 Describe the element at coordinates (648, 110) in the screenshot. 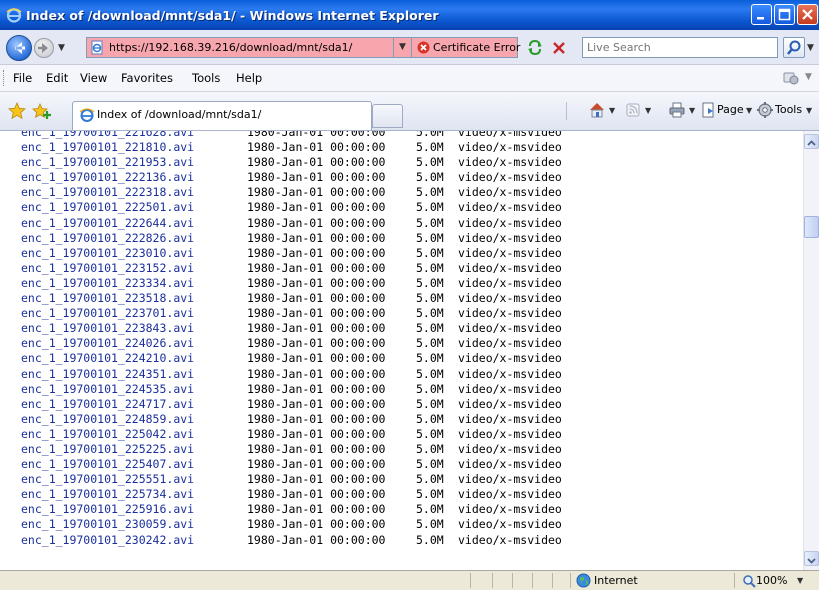

I see `feeds-dropdown: ▼` at that location.